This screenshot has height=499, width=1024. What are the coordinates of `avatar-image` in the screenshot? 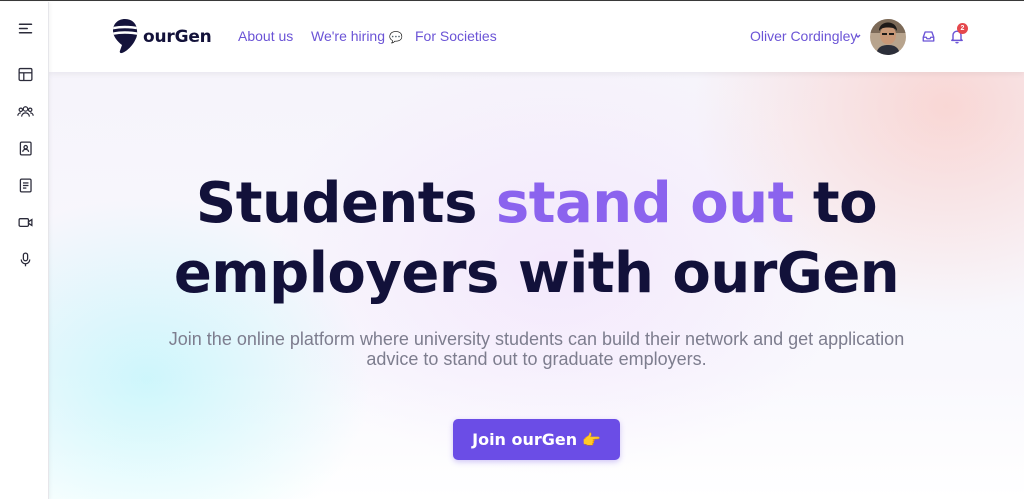 It's located at (888, 37).